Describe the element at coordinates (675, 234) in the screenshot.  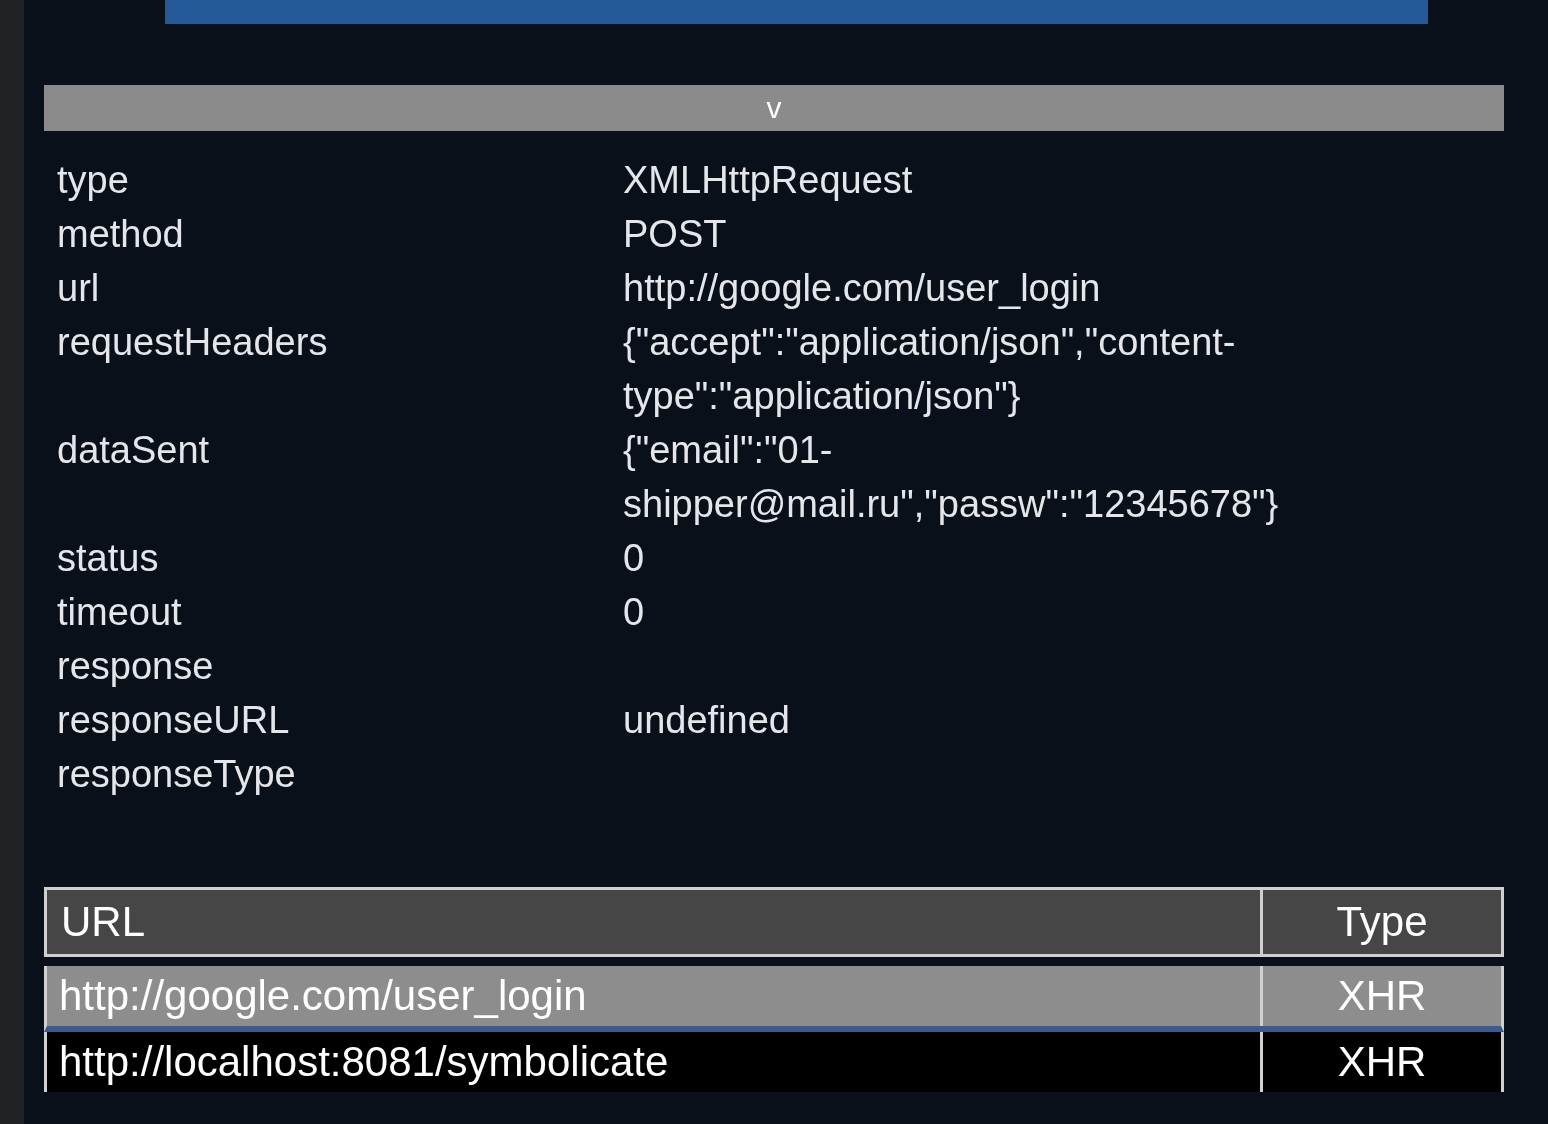
I see `detail-value: POST` at that location.